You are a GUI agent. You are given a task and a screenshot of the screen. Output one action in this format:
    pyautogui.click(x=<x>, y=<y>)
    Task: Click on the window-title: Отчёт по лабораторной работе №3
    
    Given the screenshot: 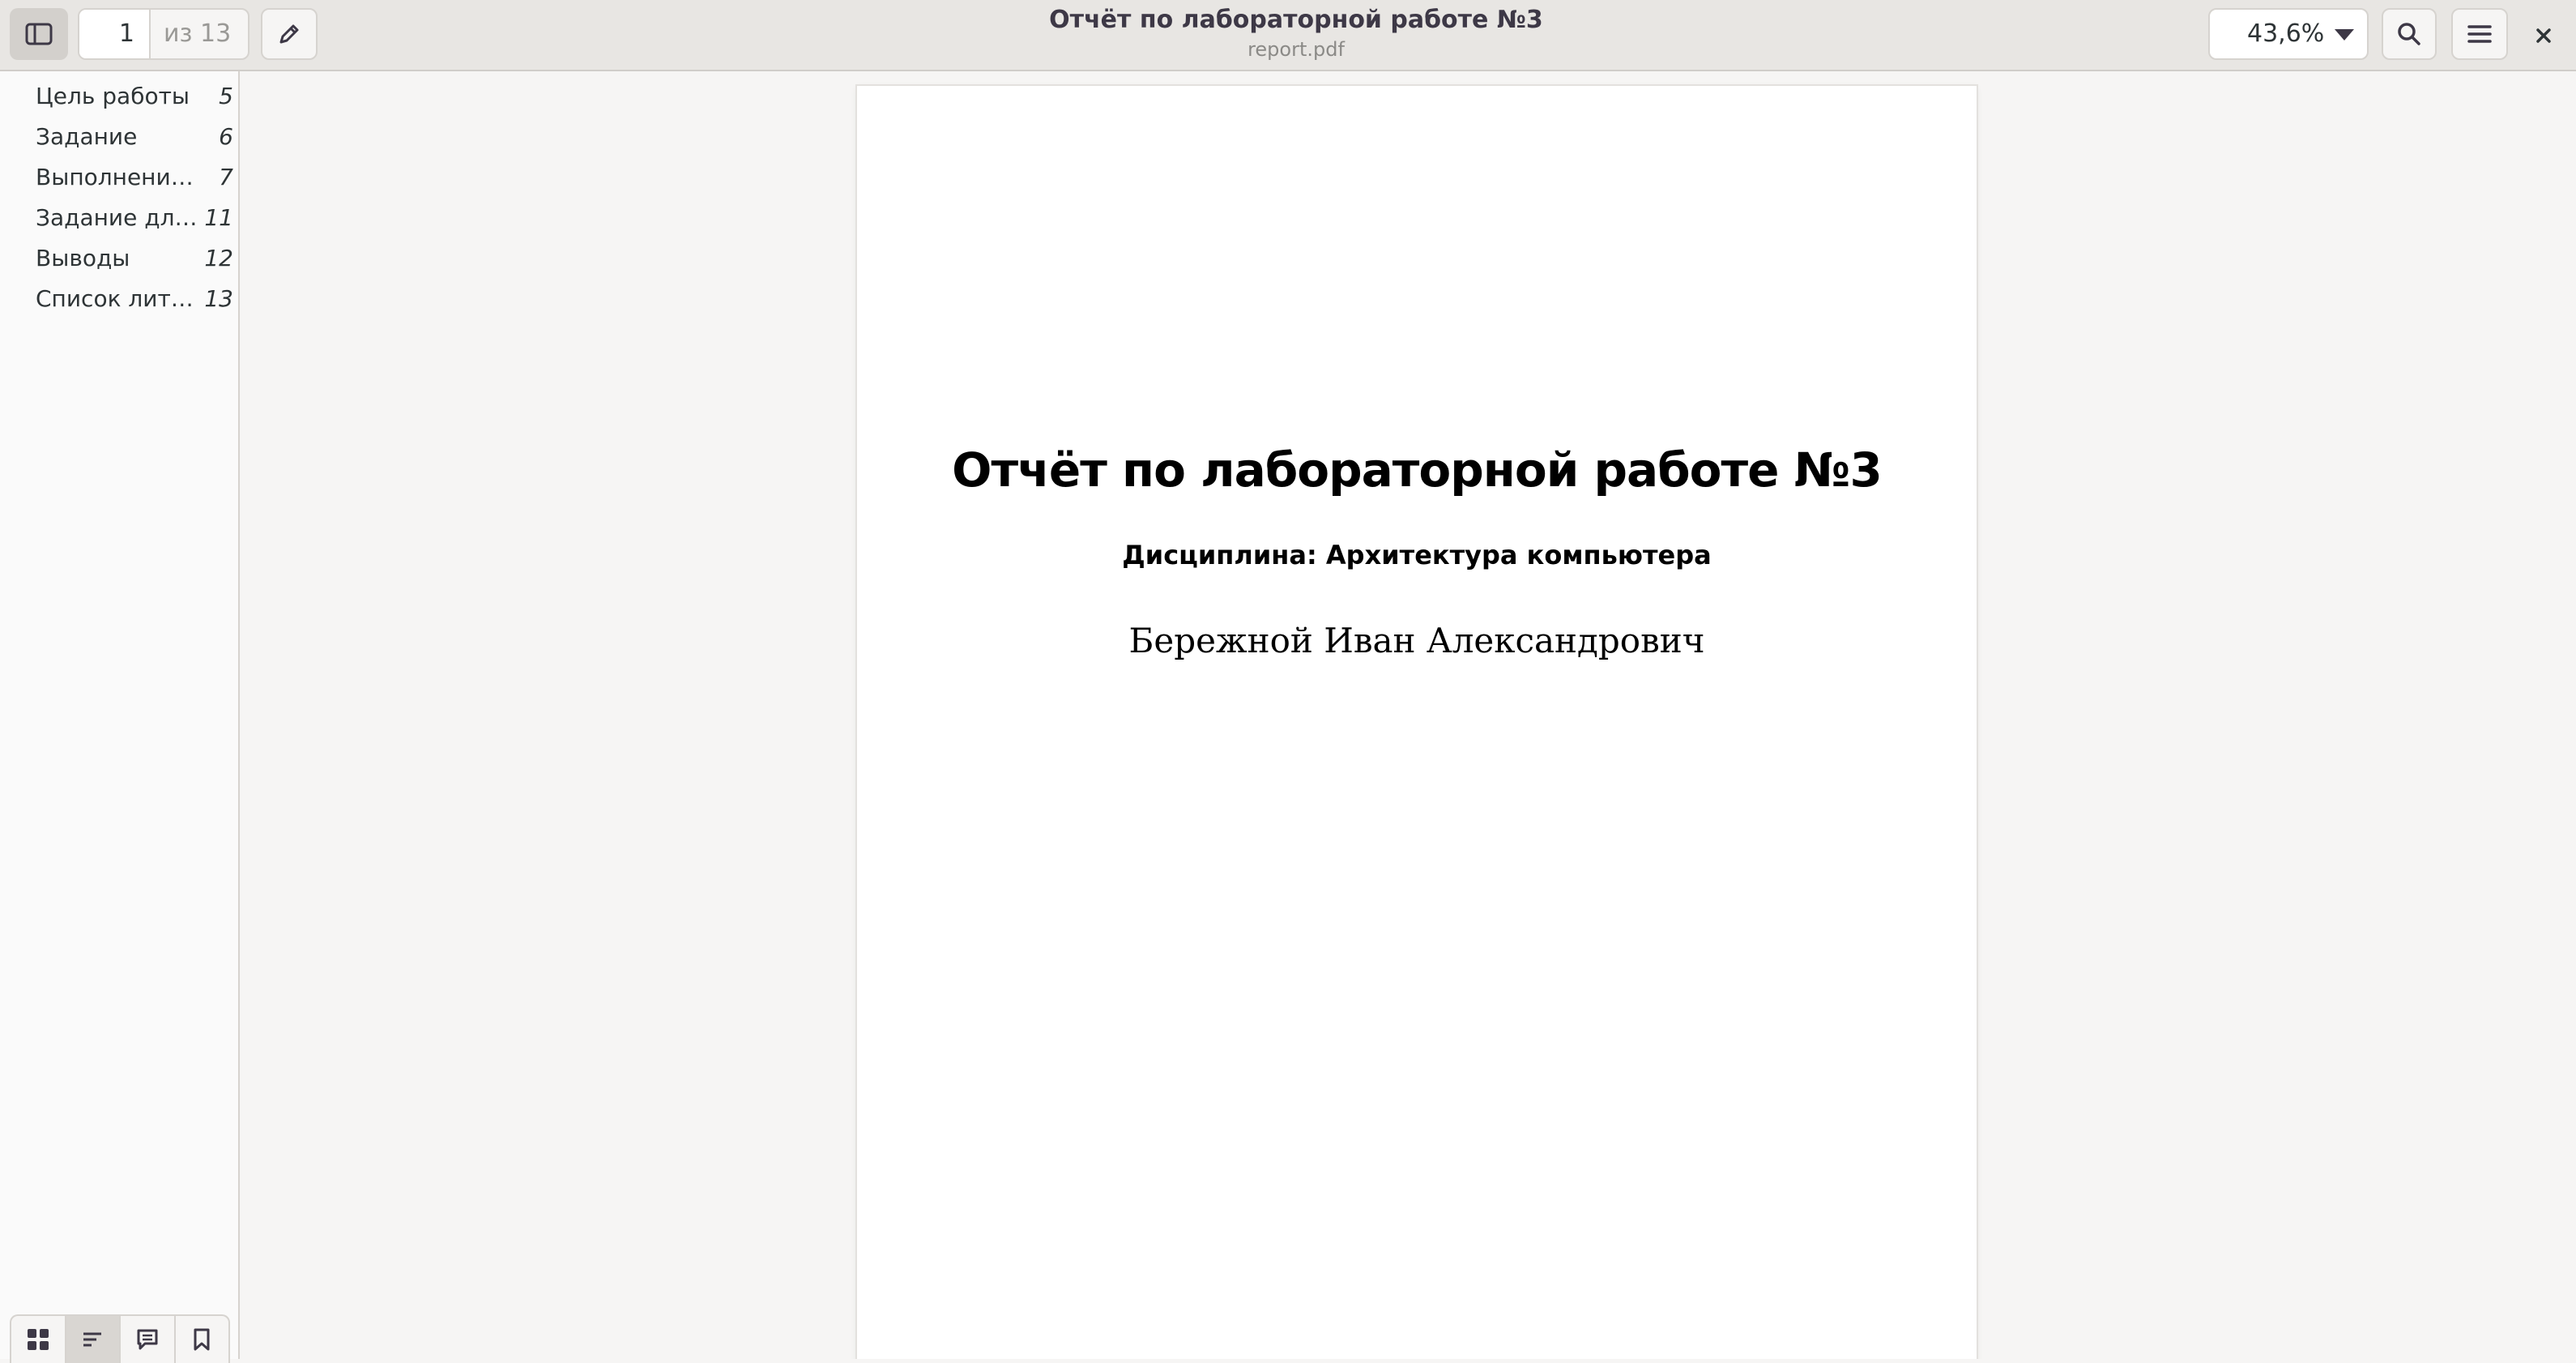 What is the action you would take?
    pyautogui.click(x=1296, y=20)
    